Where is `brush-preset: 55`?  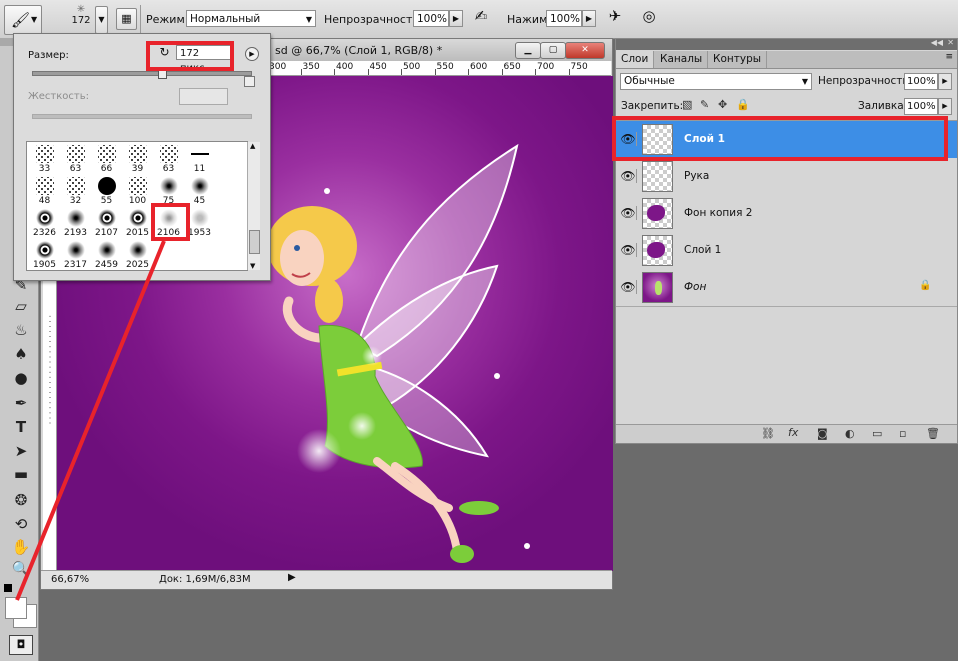 brush-preset: 55 is located at coordinates (106, 190).